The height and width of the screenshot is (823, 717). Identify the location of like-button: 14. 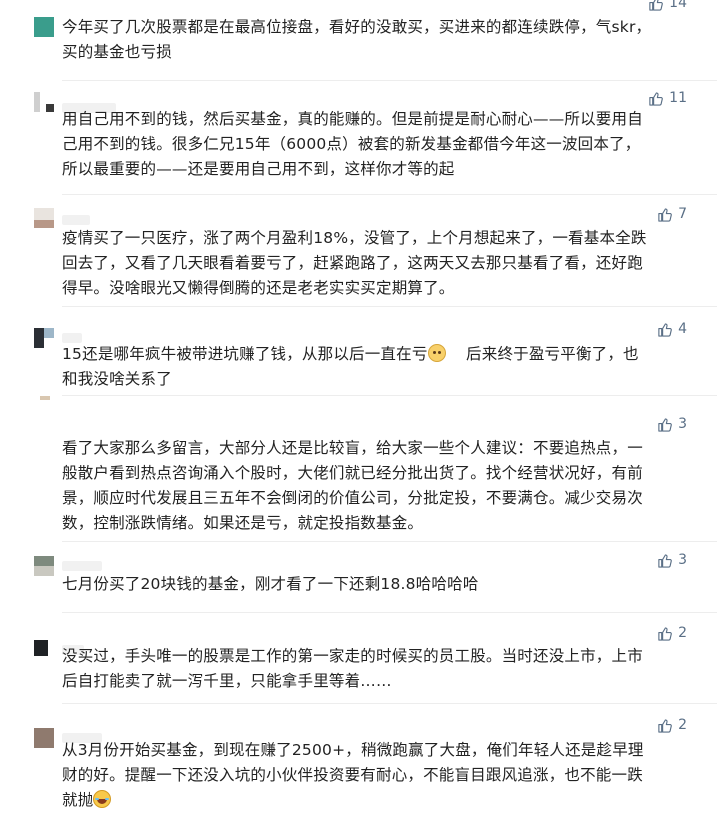
(667, 5).